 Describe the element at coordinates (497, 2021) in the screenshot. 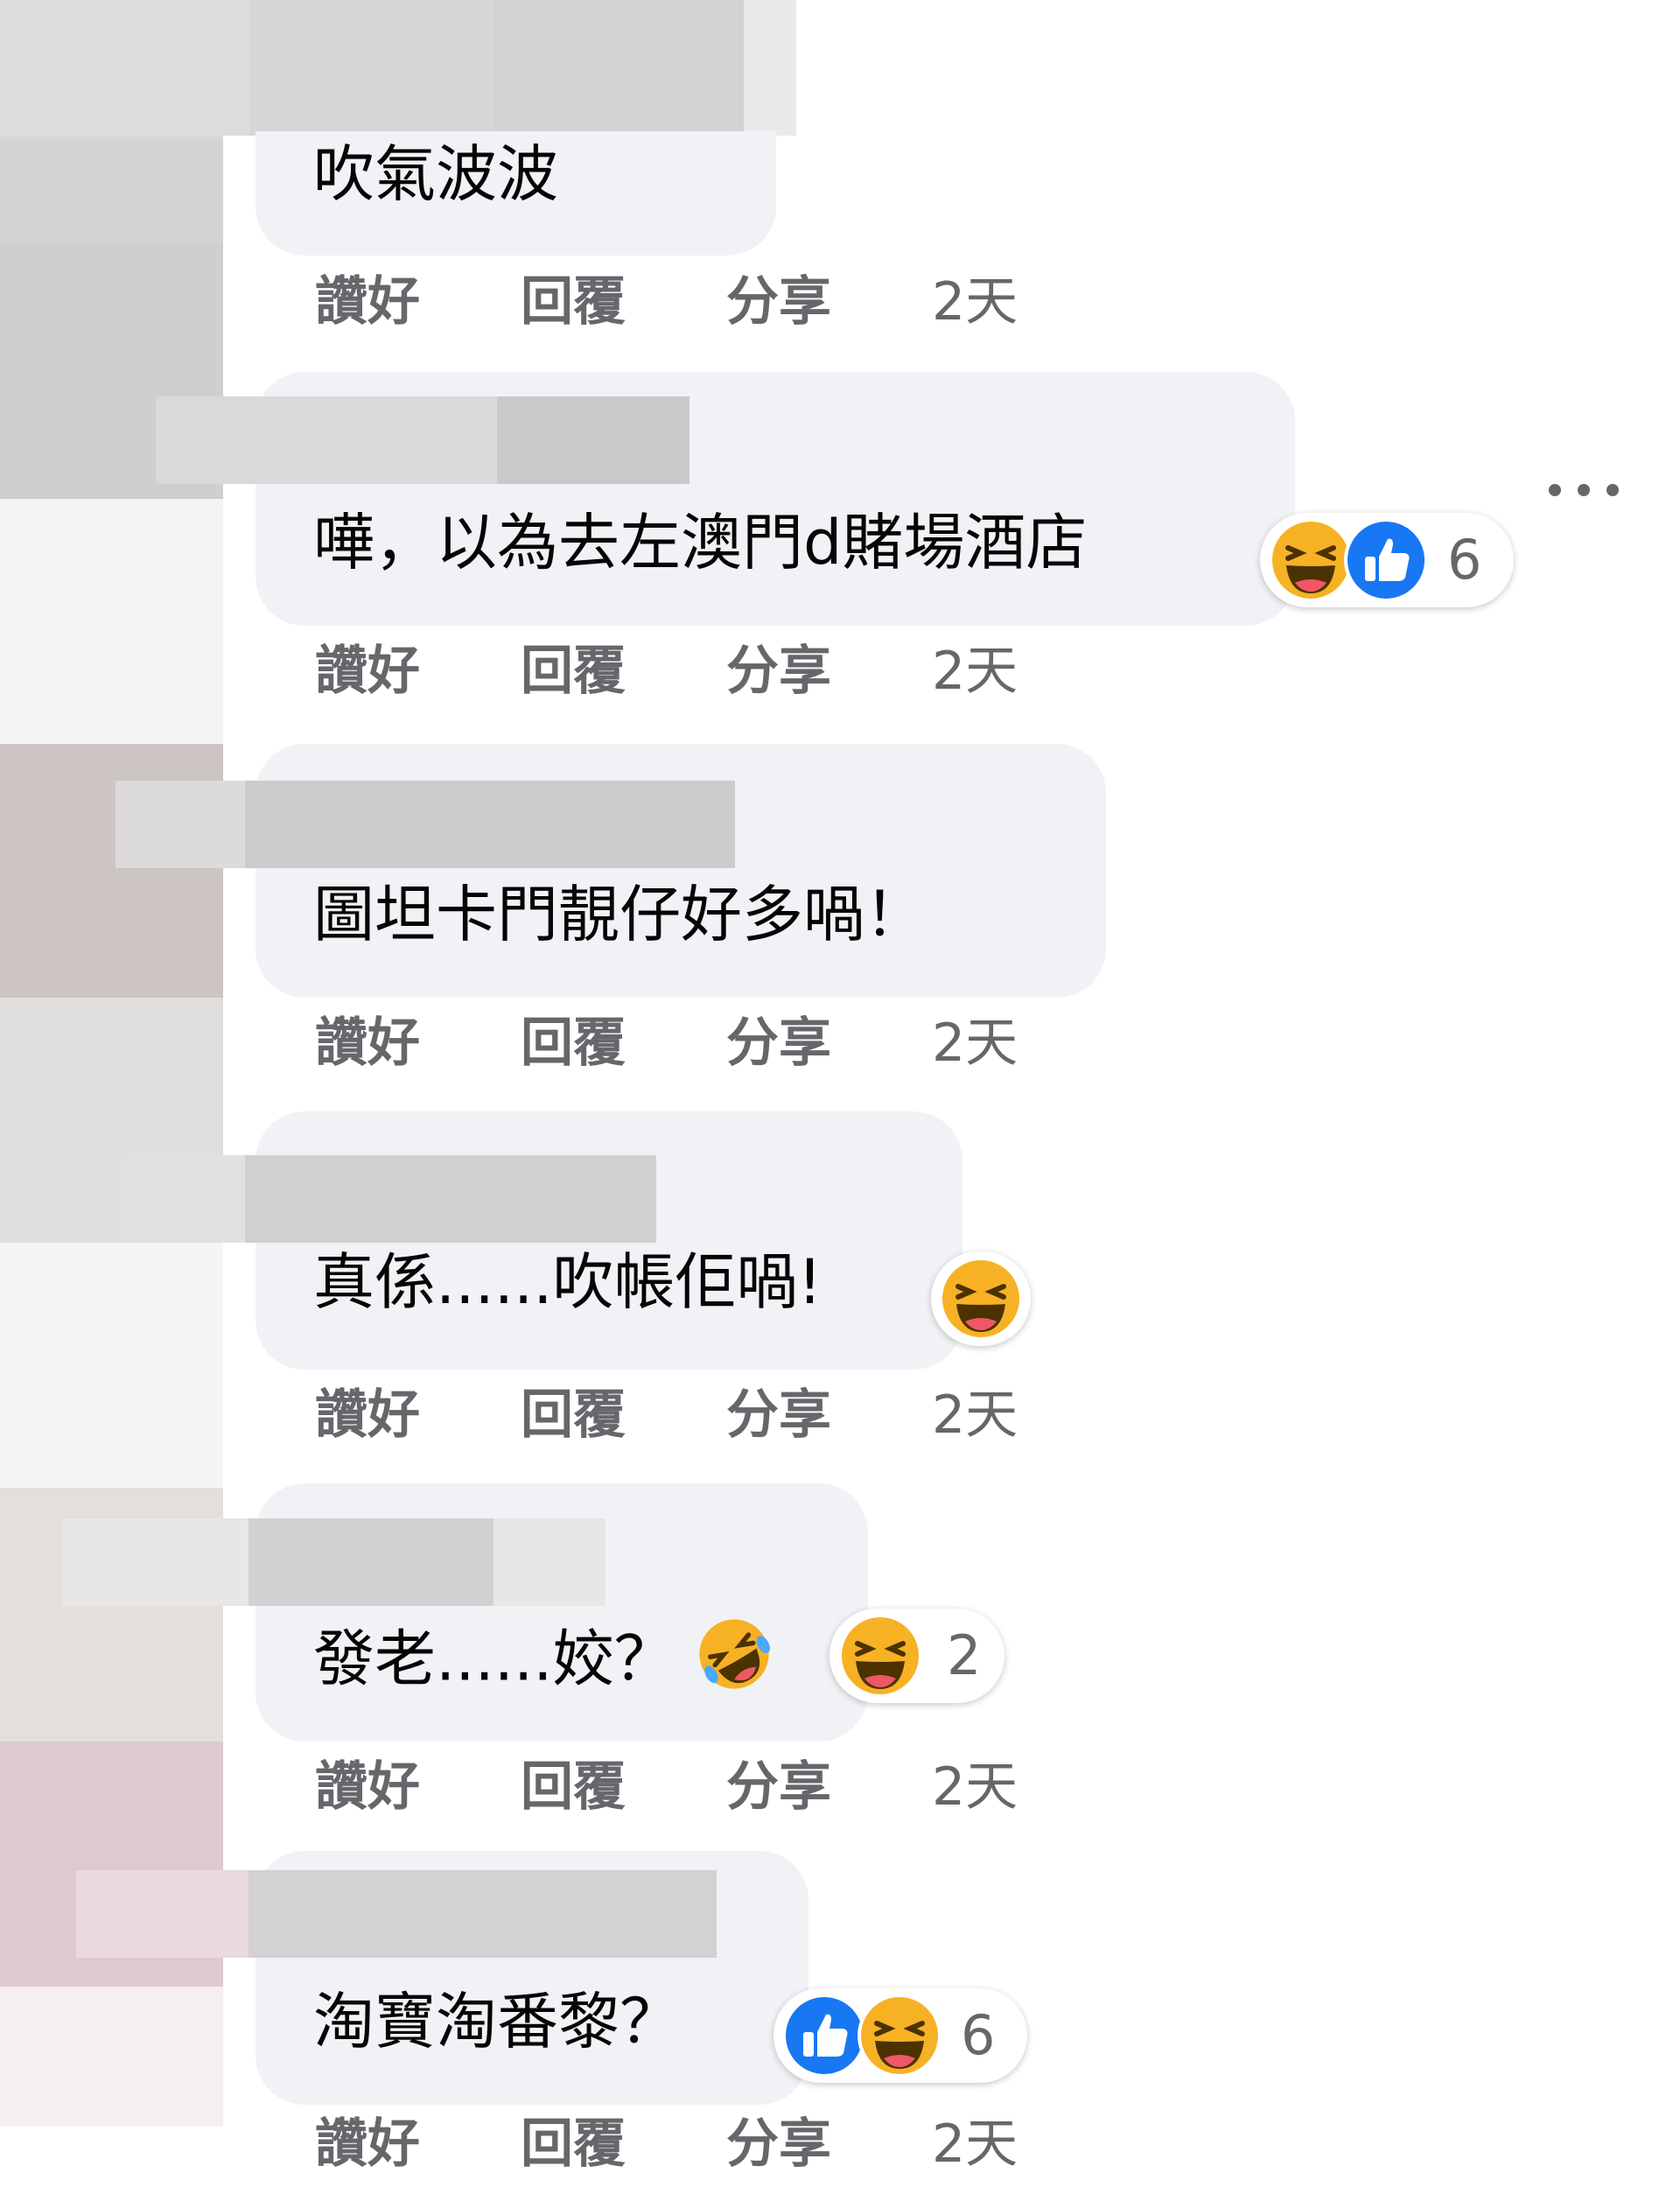

I see `comment-text: 淘寶淘番黎？` at that location.